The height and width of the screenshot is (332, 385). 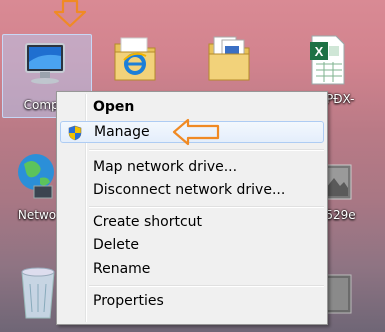 What do you see at coordinates (75, 133) in the screenshot?
I see `uac-shield-icon` at bounding box center [75, 133].